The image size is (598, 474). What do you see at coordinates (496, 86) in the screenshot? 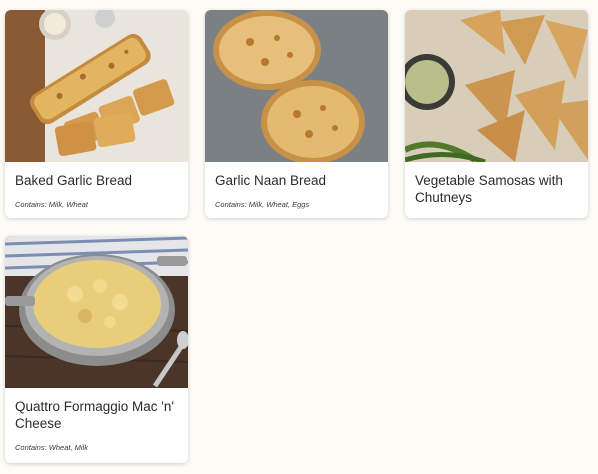
I see `vegetable-samosas-image` at bounding box center [496, 86].